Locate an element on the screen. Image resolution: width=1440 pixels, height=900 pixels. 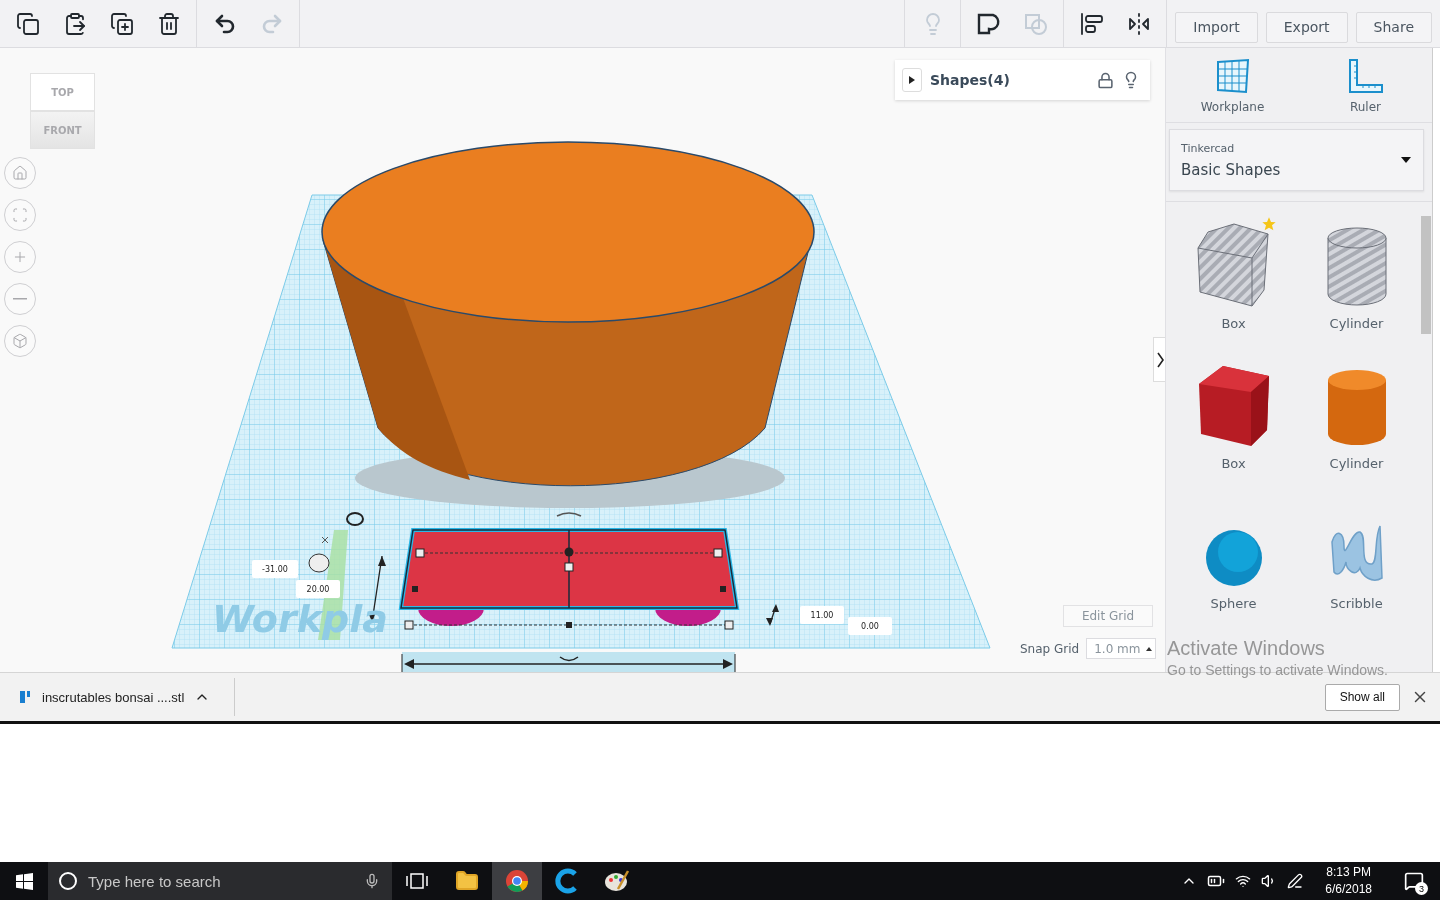
dropdown-caret-icon is located at coordinates (1406, 160).